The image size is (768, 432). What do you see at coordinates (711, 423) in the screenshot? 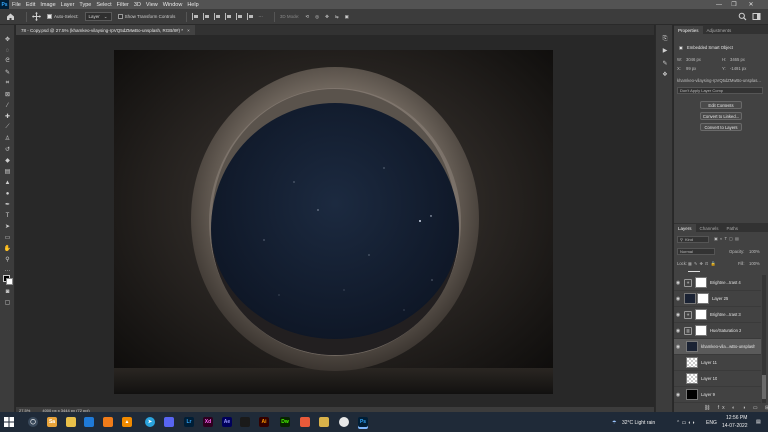
I see `language-indicator: ENG` at bounding box center [711, 423].